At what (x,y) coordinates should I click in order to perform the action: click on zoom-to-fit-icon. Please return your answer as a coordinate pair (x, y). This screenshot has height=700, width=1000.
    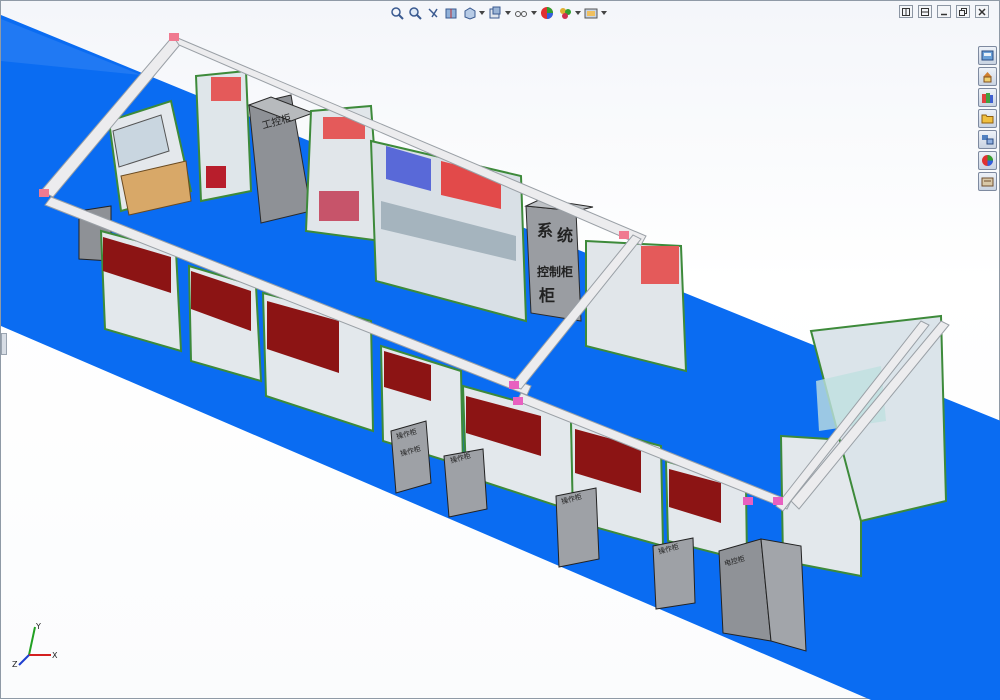
    Looking at the image, I should click on (397, 13).